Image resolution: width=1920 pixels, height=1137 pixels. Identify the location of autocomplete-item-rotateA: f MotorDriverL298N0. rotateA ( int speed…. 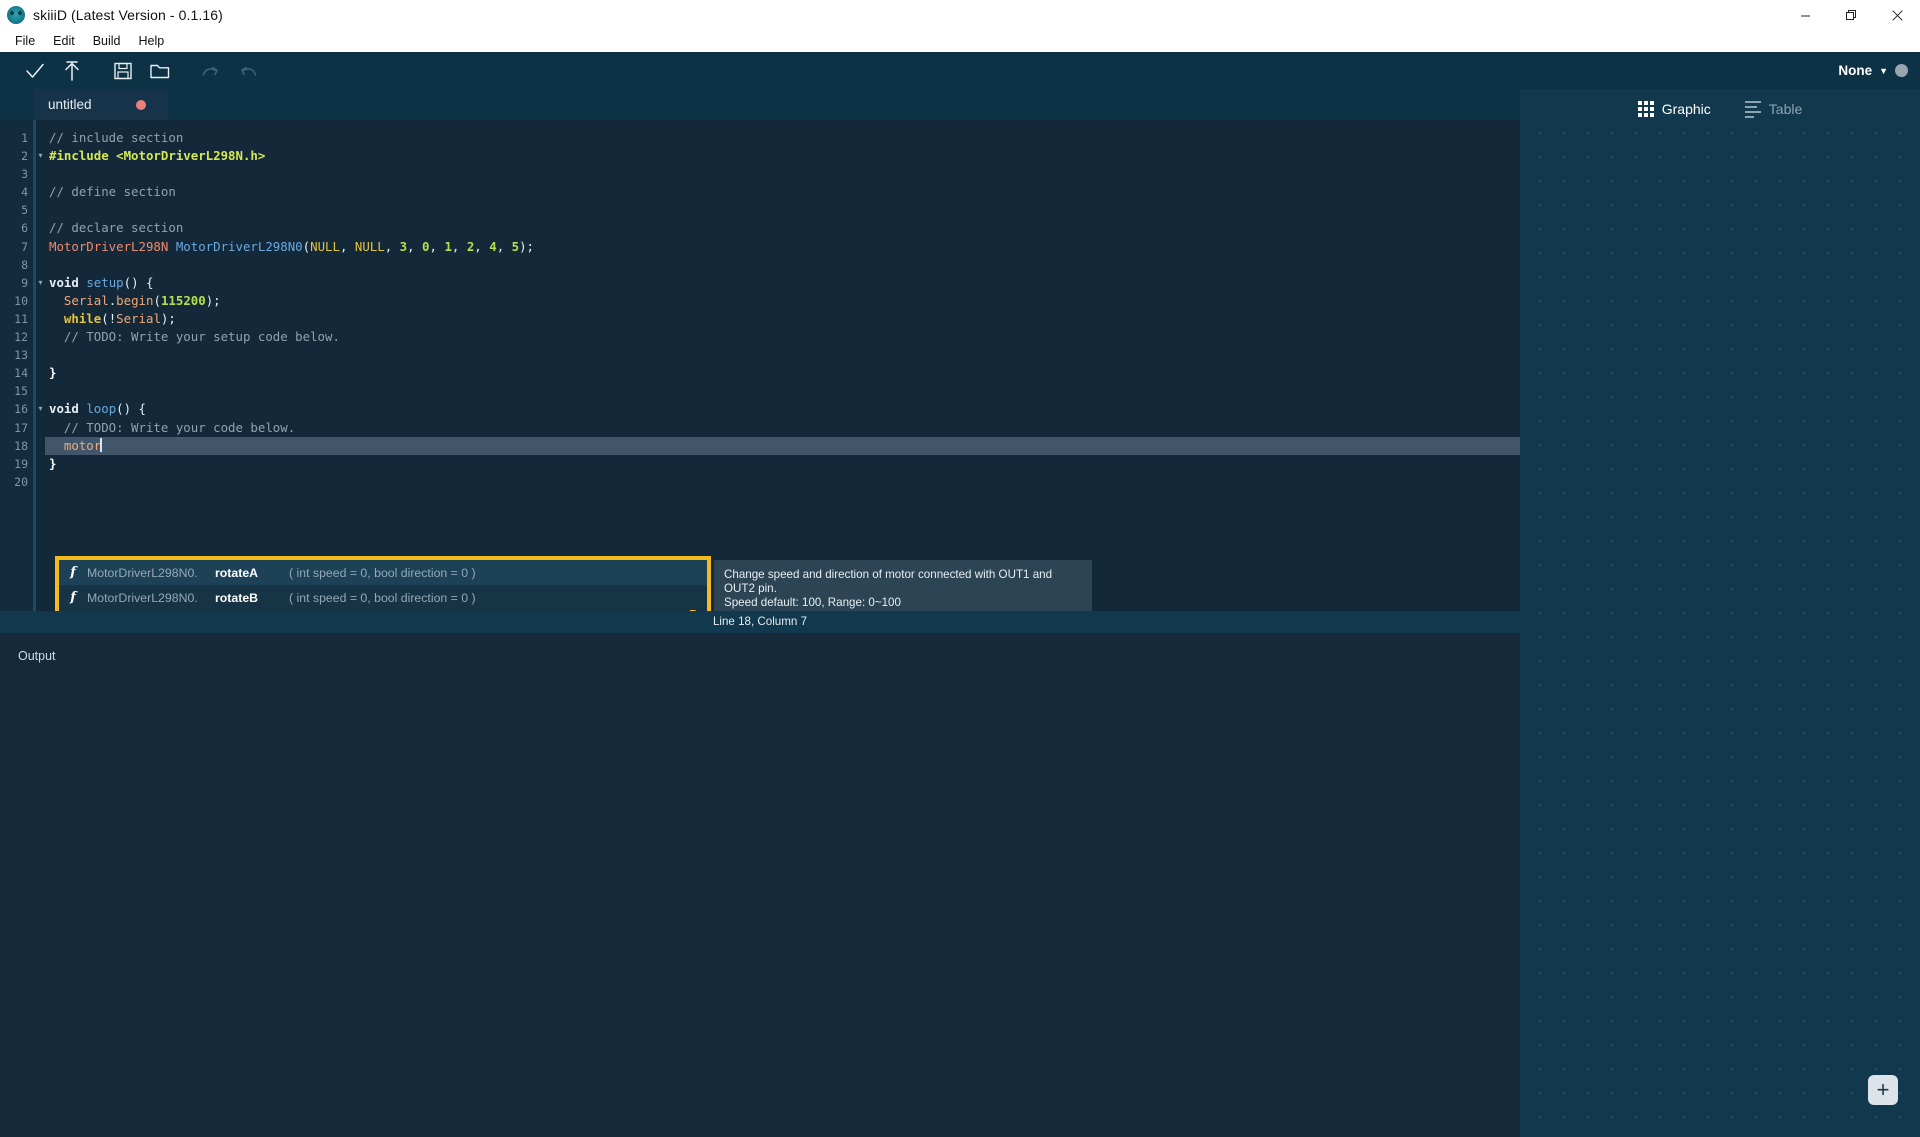
(383, 572).